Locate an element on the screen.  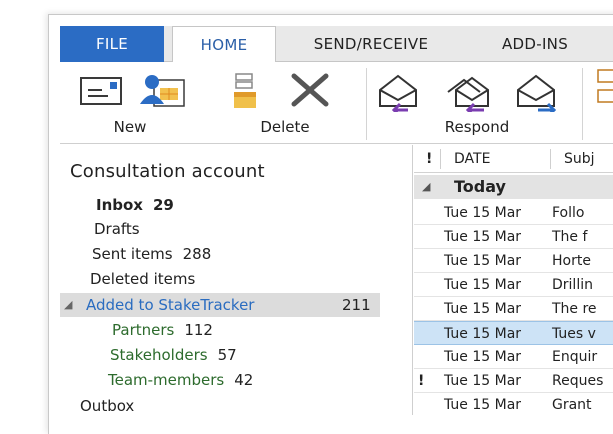
account-title: Consultation account is located at coordinates (167, 171).